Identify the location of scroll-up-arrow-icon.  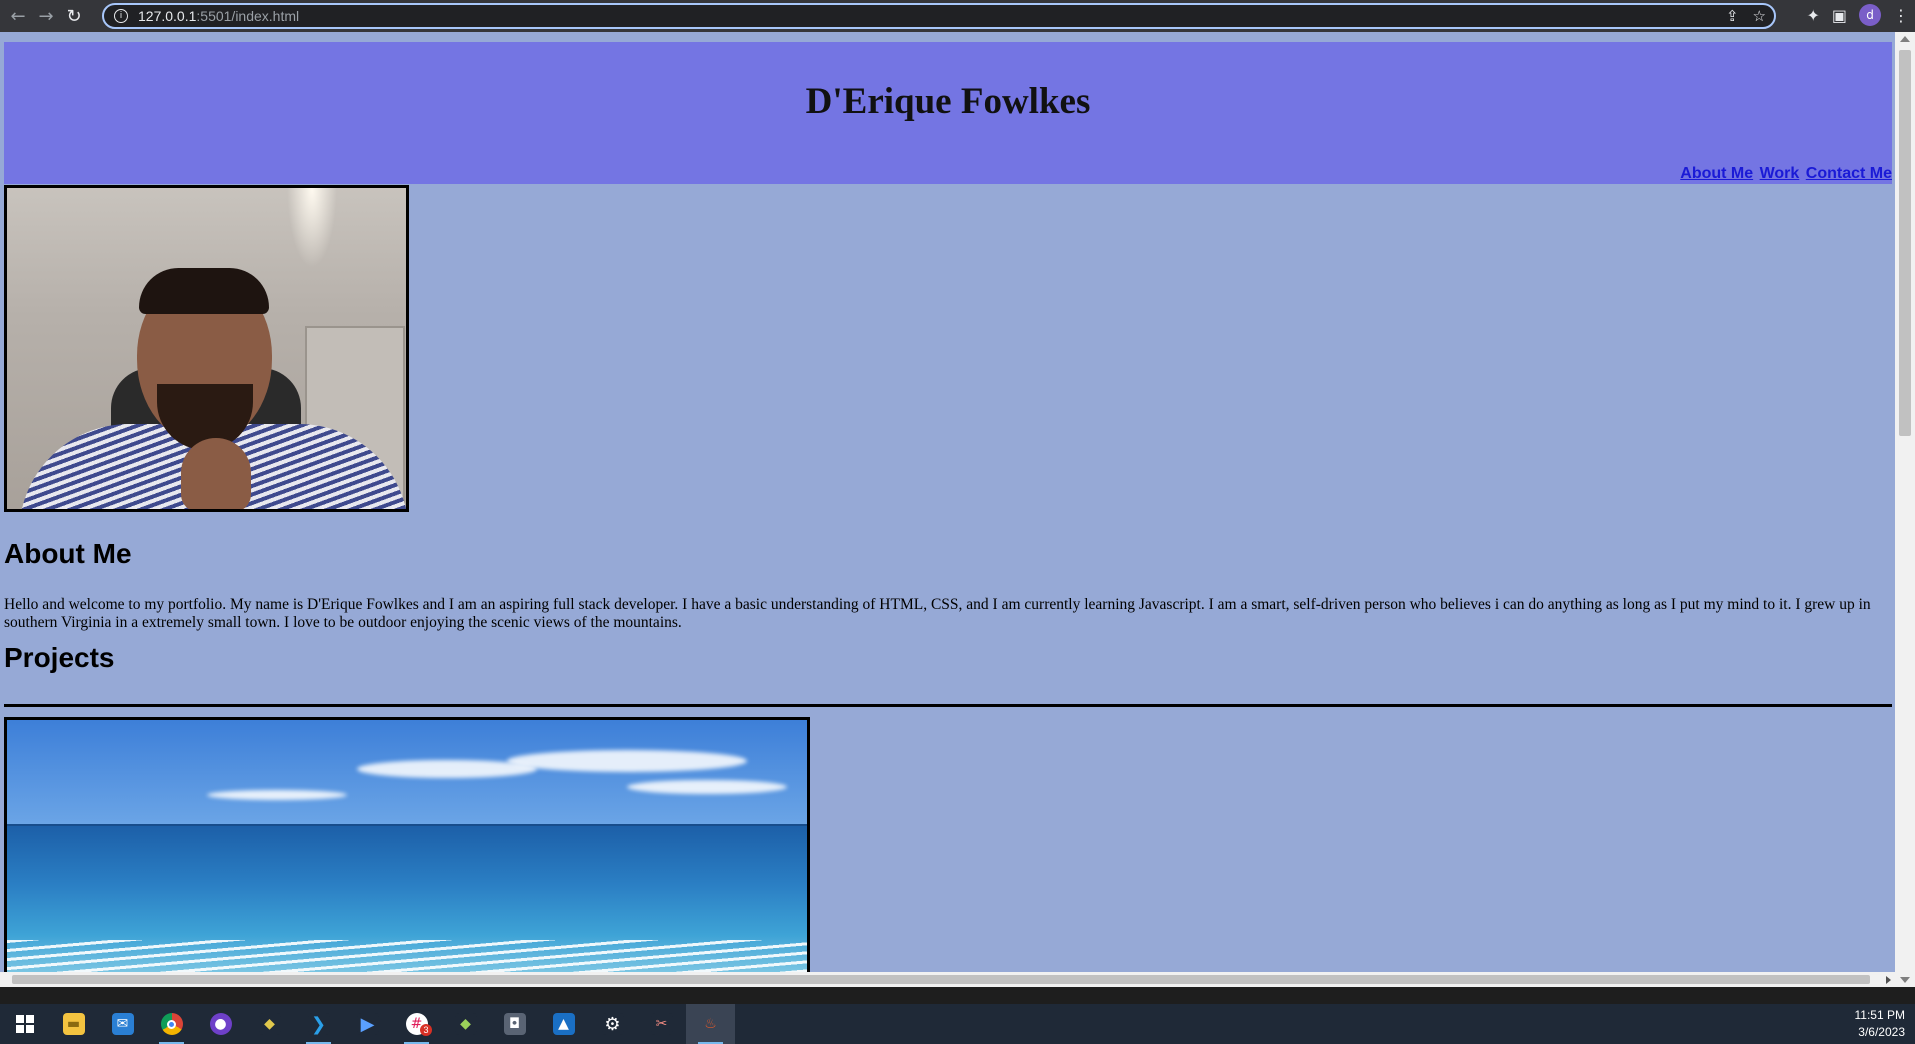
(1905, 39).